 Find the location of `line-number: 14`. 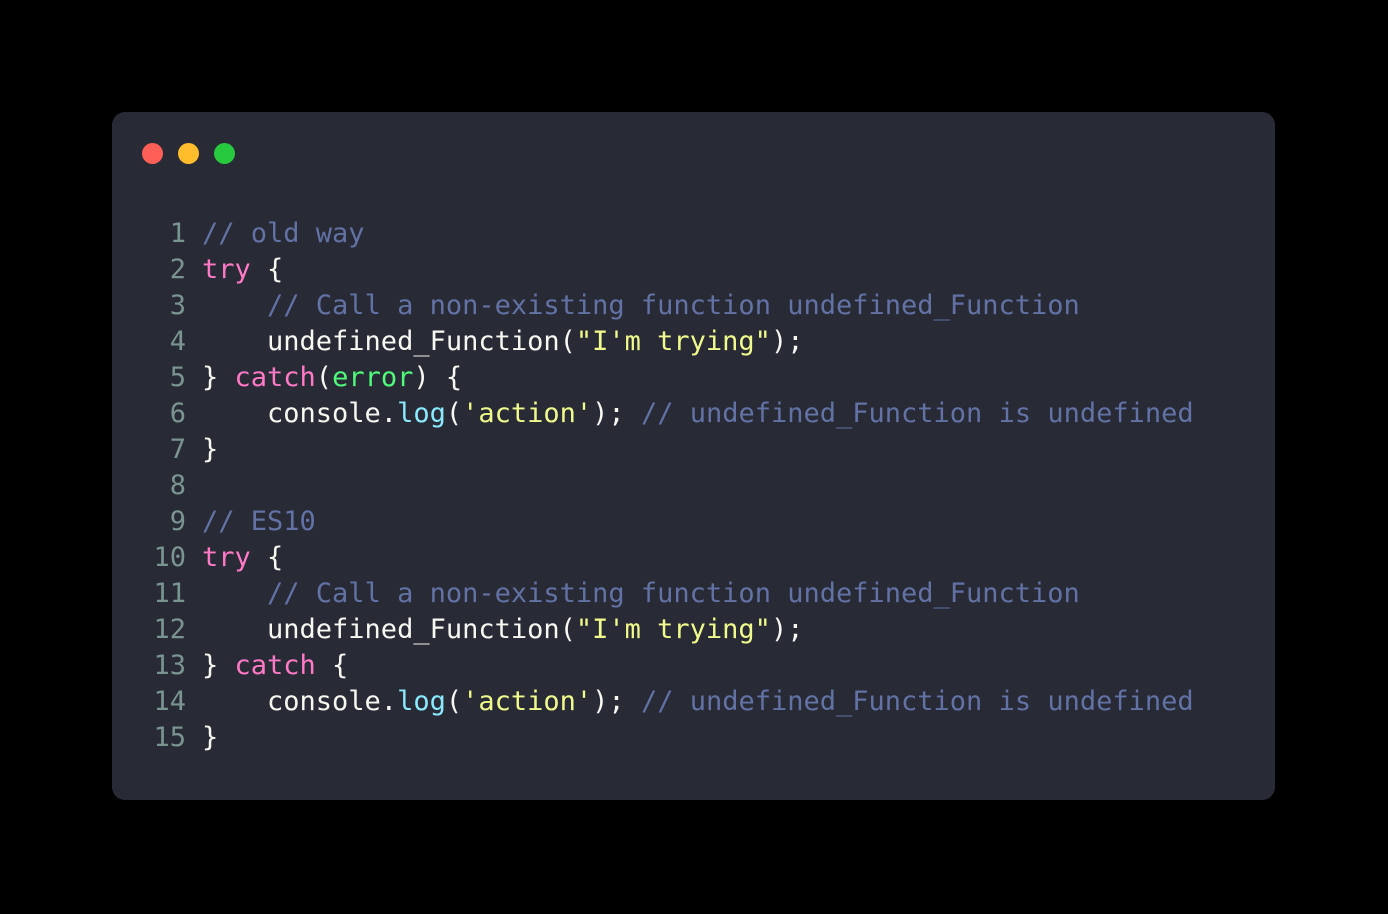

line-number: 14 is located at coordinates (169, 701).